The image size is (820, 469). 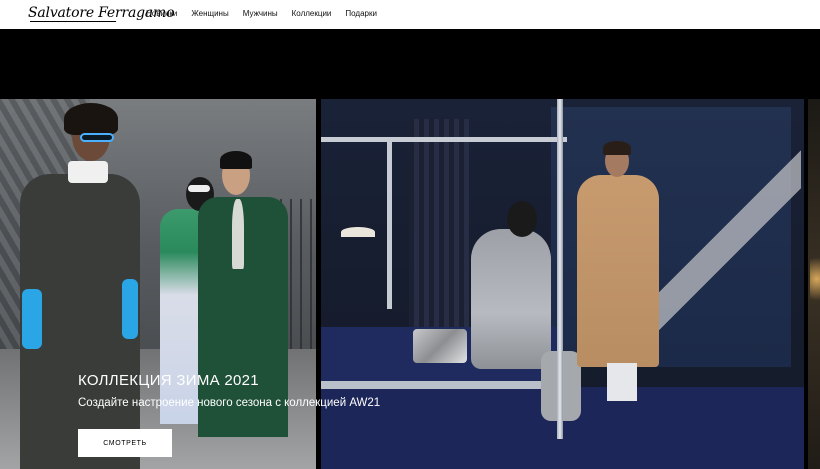 I want to click on model-1-collar, so click(x=88, y=172).